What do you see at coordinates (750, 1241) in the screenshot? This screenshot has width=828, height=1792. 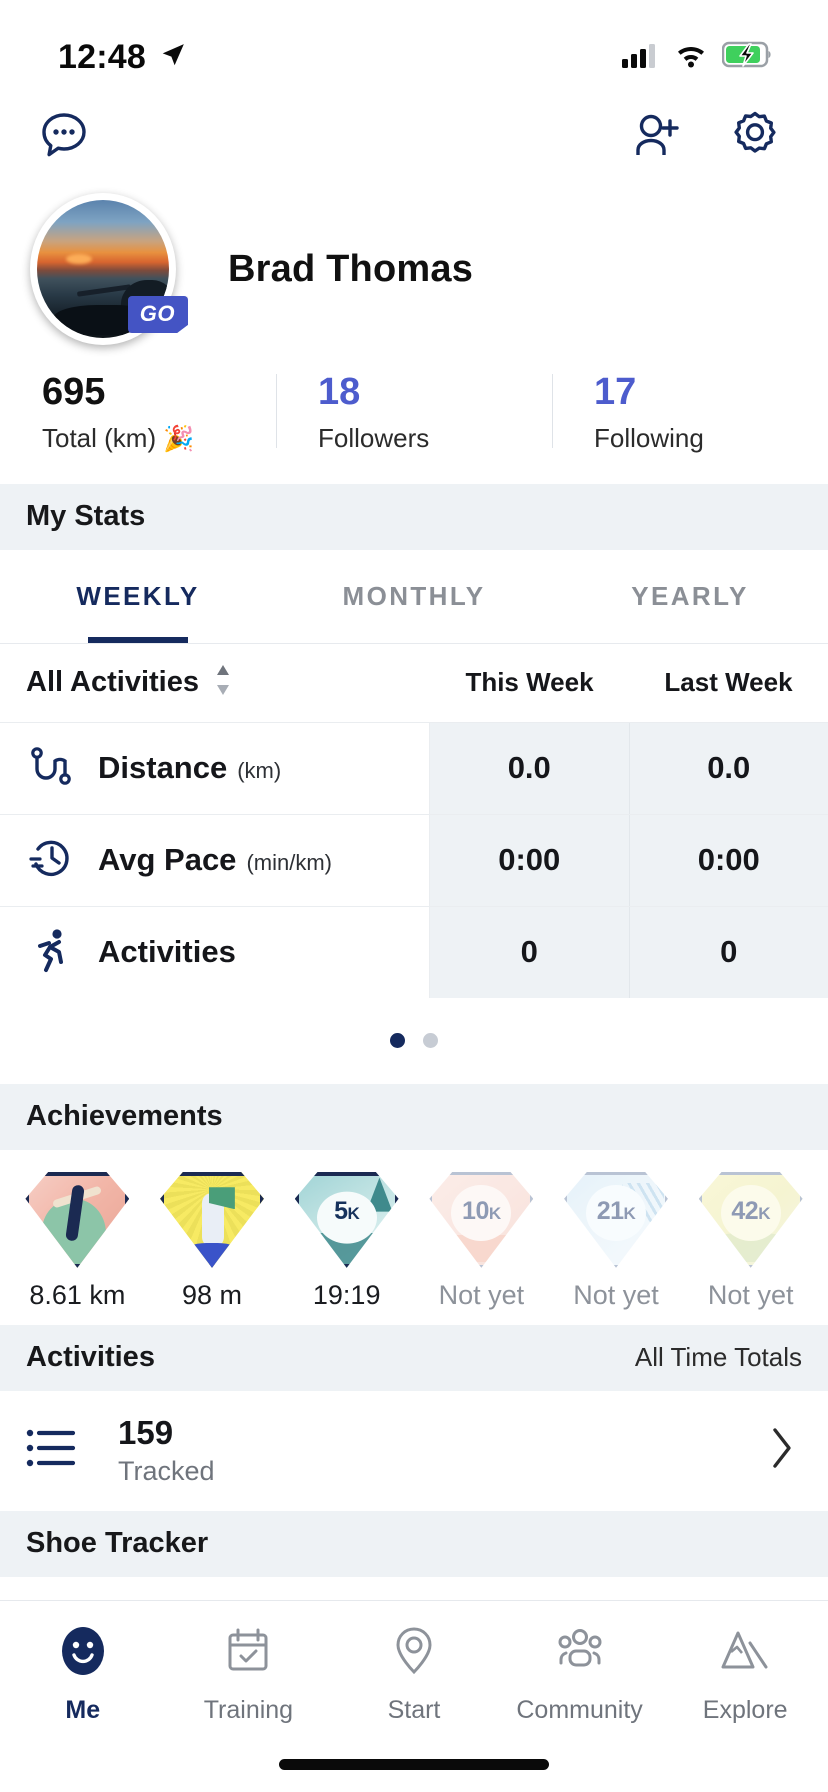 I see `achievement-badge-6: 42K Not yet` at bounding box center [750, 1241].